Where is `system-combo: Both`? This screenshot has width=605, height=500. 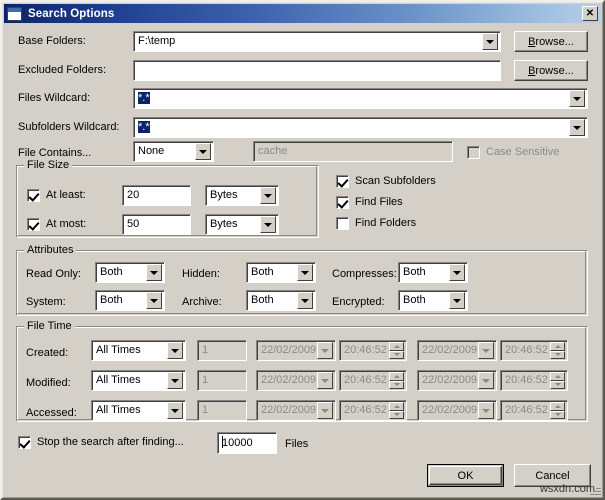
system-combo: Both is located at coordinates (130, 300).